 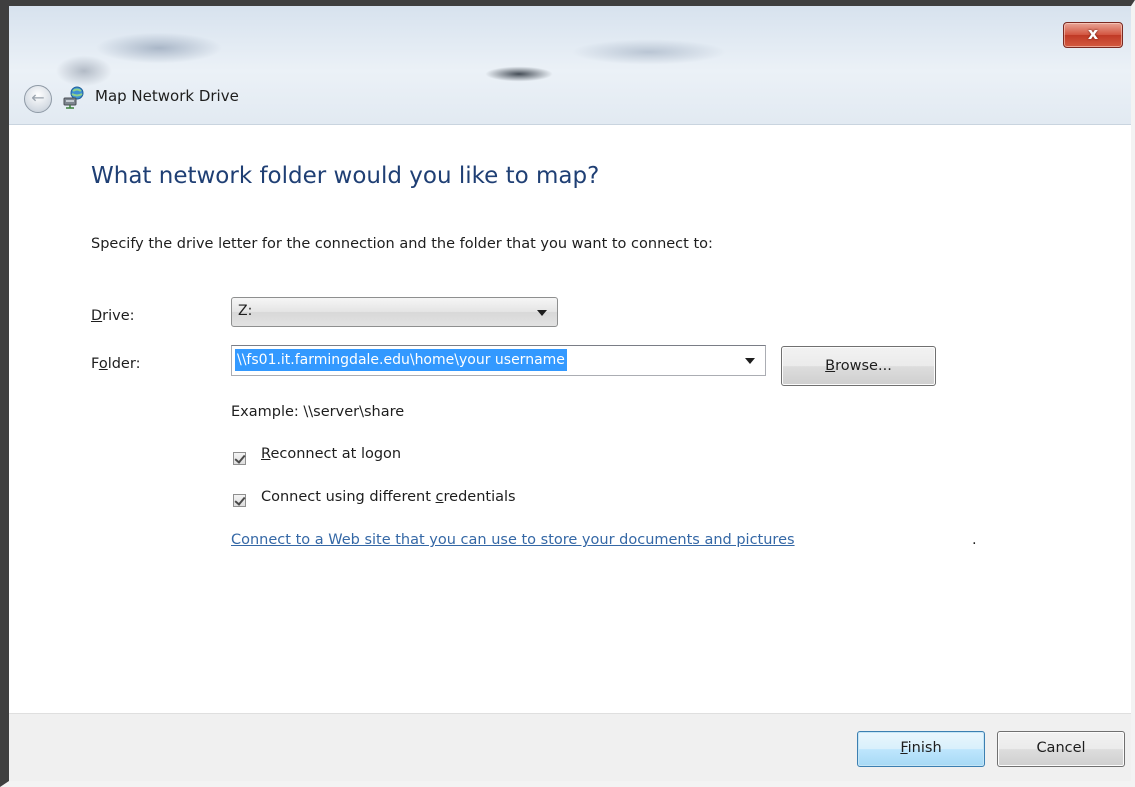 I want to click on folder-label-prefix: F, so click(x=95, y=364).